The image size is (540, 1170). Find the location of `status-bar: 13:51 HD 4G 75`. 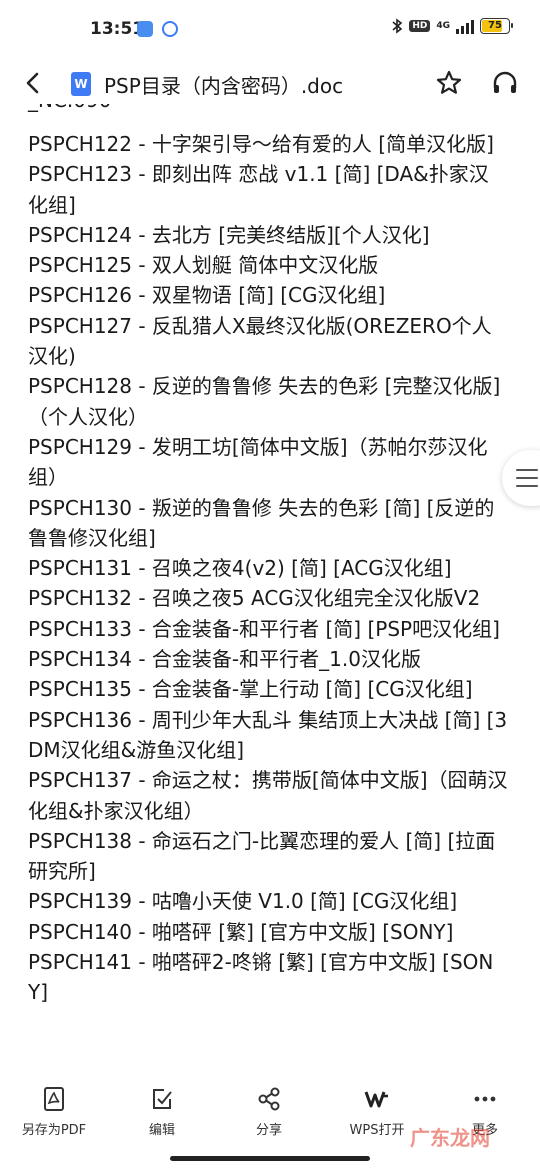

status-bar: 13:51 HD 4G 75 is located at coordinates (270, 31).